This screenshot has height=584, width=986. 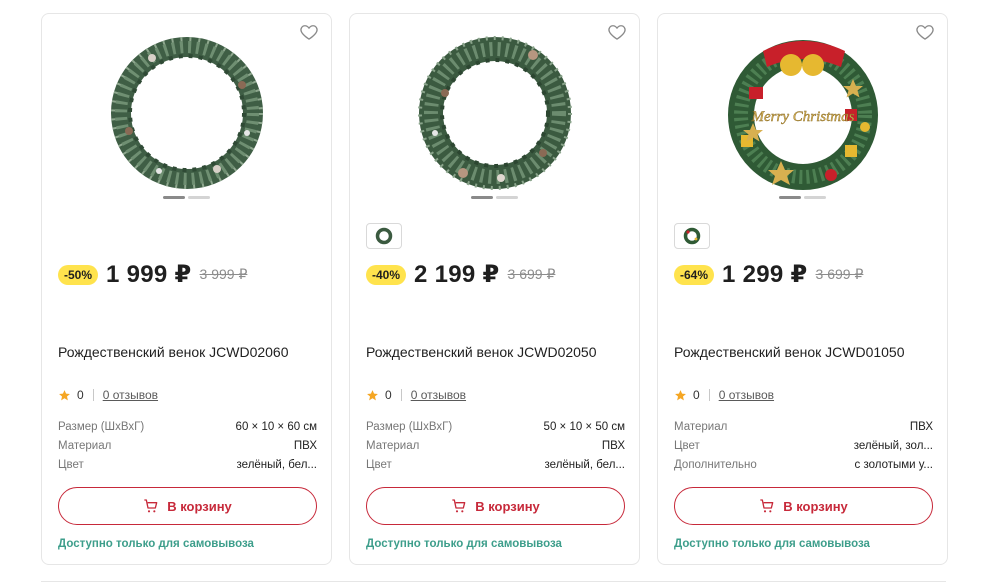 I want to click on product-image: Merry Christmas, so click(x=803, y=113).